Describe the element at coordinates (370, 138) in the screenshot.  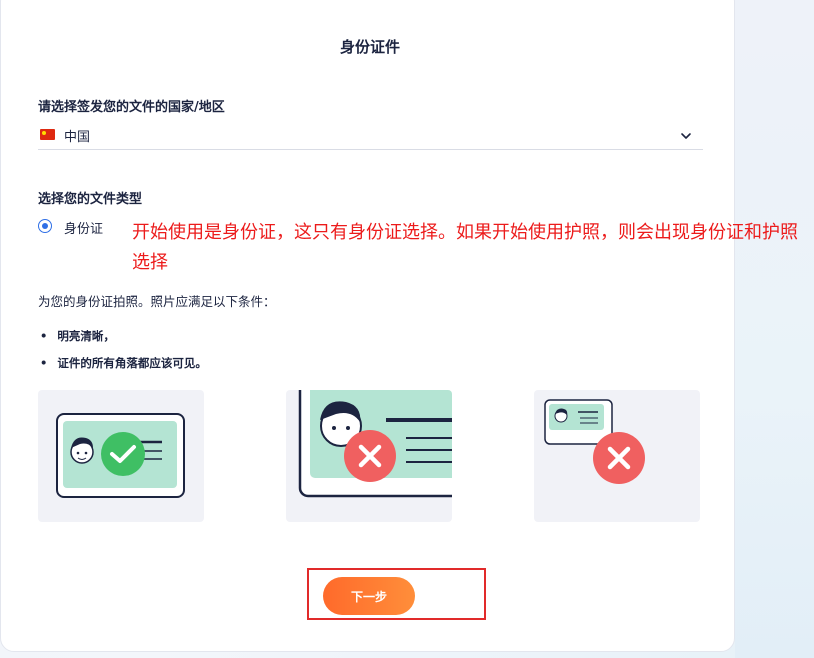
I see `country-select: 中国` at that location.